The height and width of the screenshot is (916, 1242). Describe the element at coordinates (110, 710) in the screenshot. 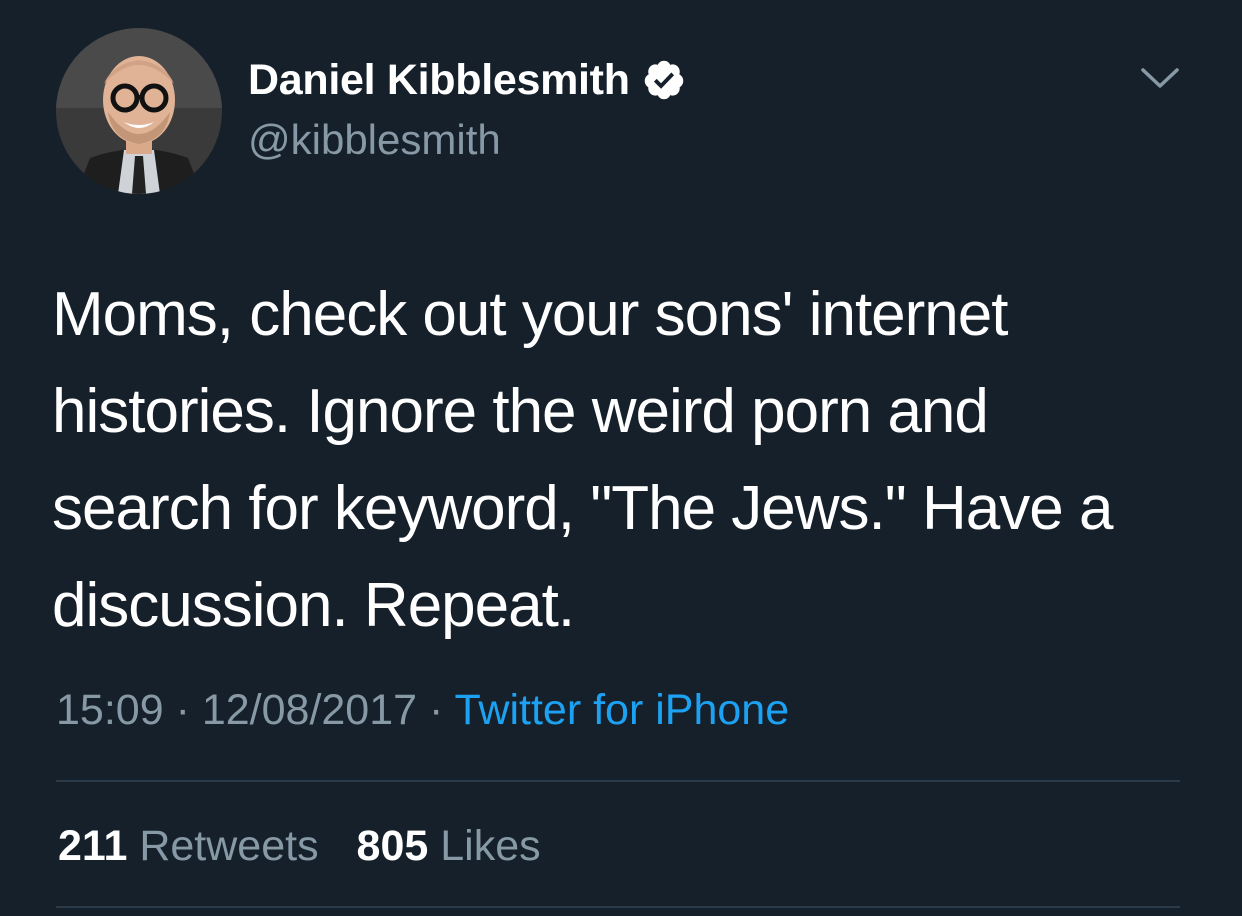

I see `tweet-time: 15:09` at that location.